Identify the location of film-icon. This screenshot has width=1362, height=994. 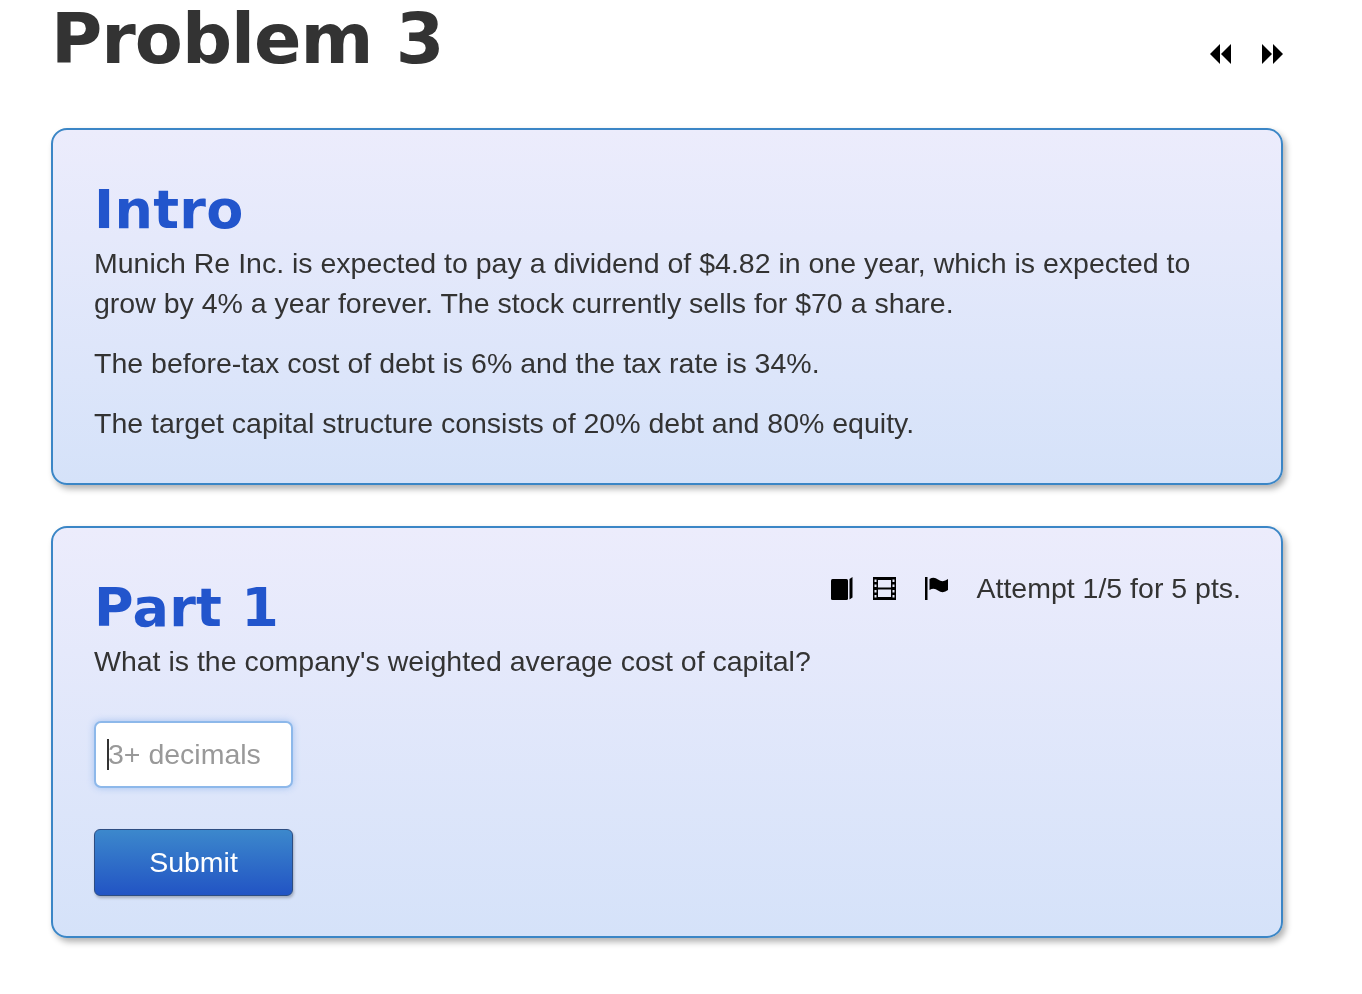
(885, 588).